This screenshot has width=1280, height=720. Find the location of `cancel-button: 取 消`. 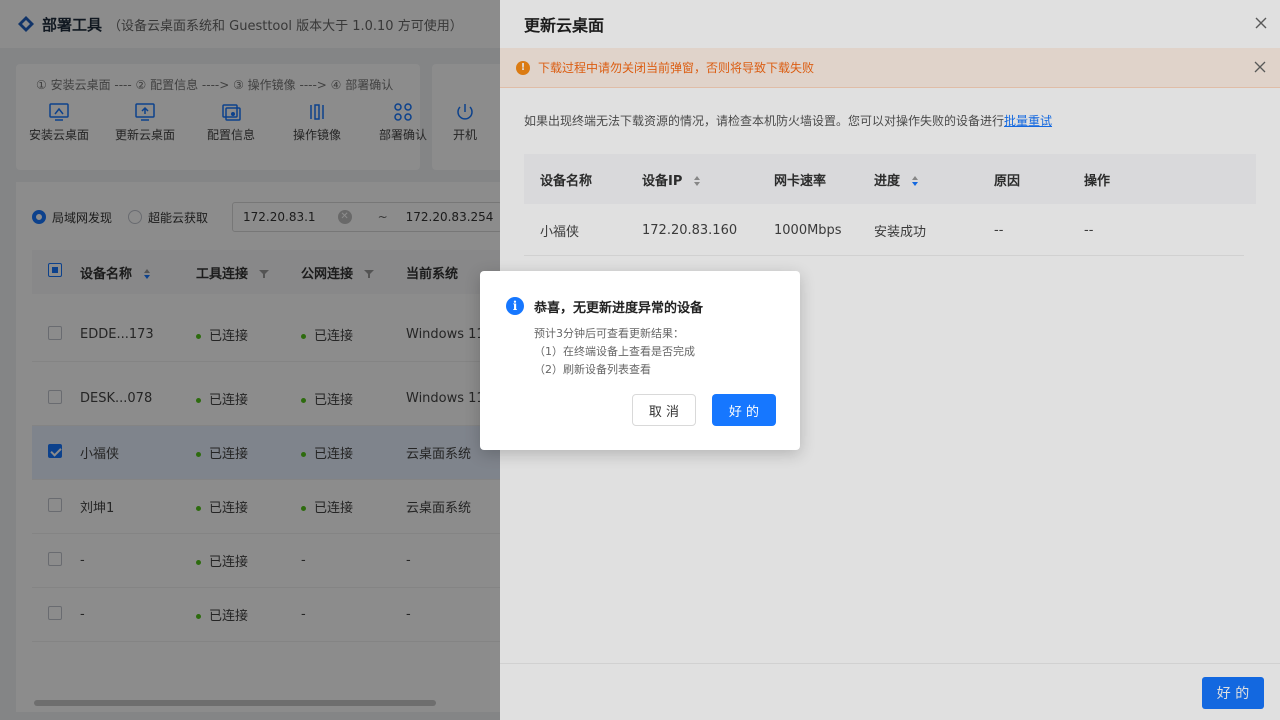

cancel-button: 取 消 is located at coordinates (664, 410).